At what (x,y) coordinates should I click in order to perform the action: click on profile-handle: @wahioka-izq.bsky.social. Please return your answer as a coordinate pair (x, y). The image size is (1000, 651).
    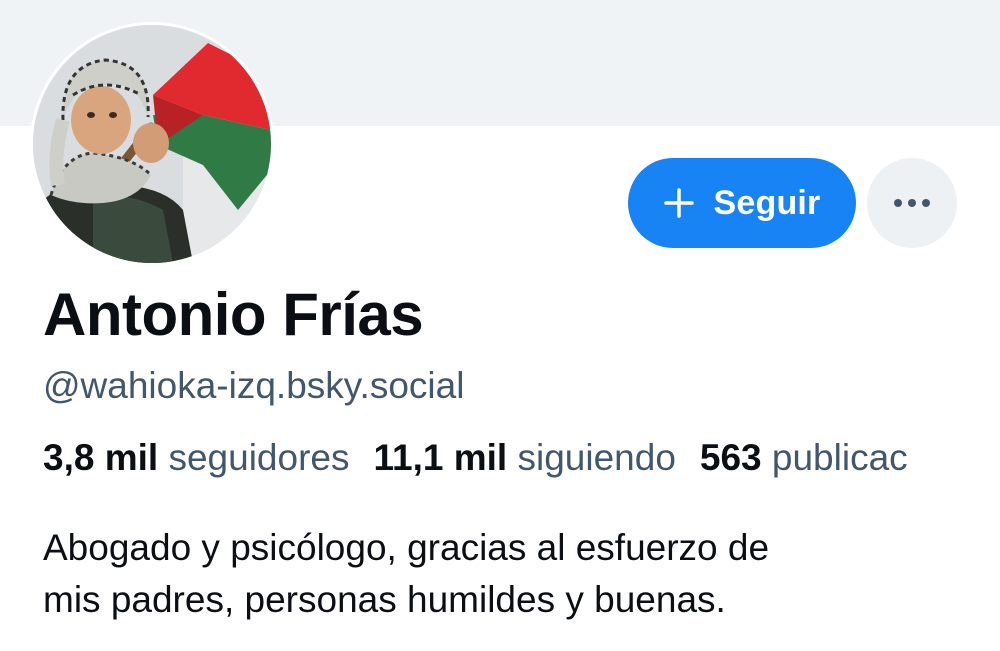
    Looking at the image, I should click on (254, 385).